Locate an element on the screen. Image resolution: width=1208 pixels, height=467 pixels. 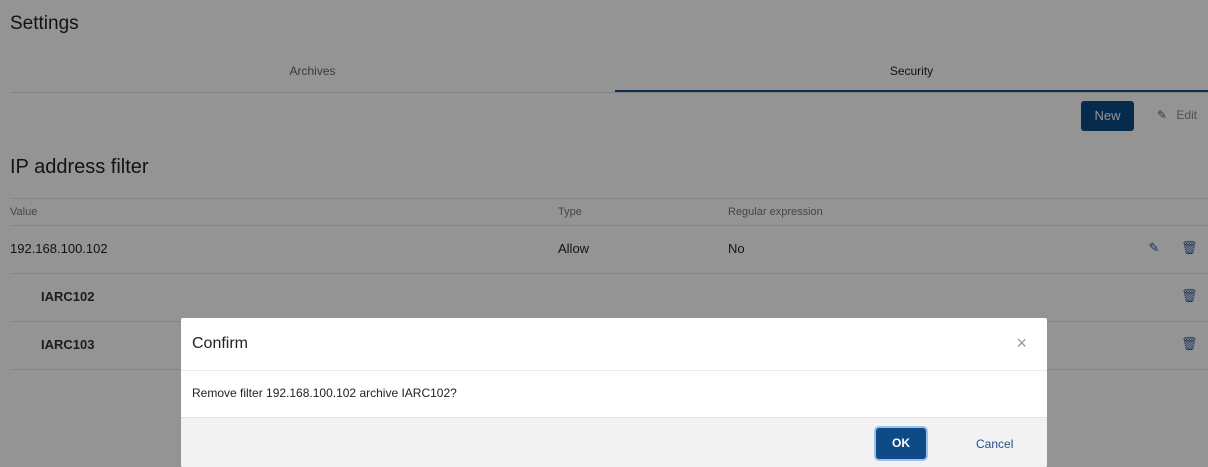
ok-button: OK is located at coordinates (901, 443).